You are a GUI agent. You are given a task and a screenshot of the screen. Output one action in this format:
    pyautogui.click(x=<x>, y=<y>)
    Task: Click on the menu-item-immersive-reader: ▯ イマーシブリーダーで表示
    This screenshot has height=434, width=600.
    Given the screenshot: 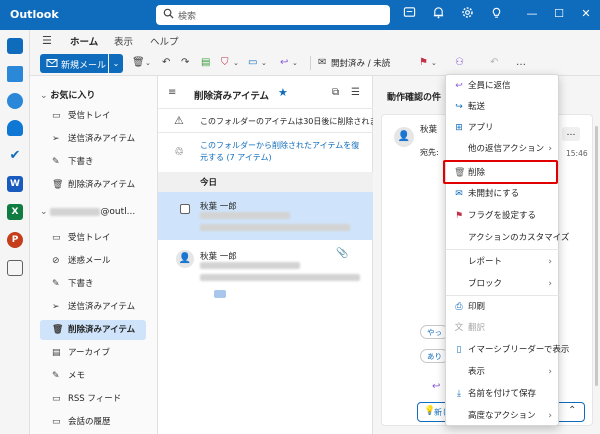 What is the action you would take?
    pyautogui.click(x=508, y=350)
    